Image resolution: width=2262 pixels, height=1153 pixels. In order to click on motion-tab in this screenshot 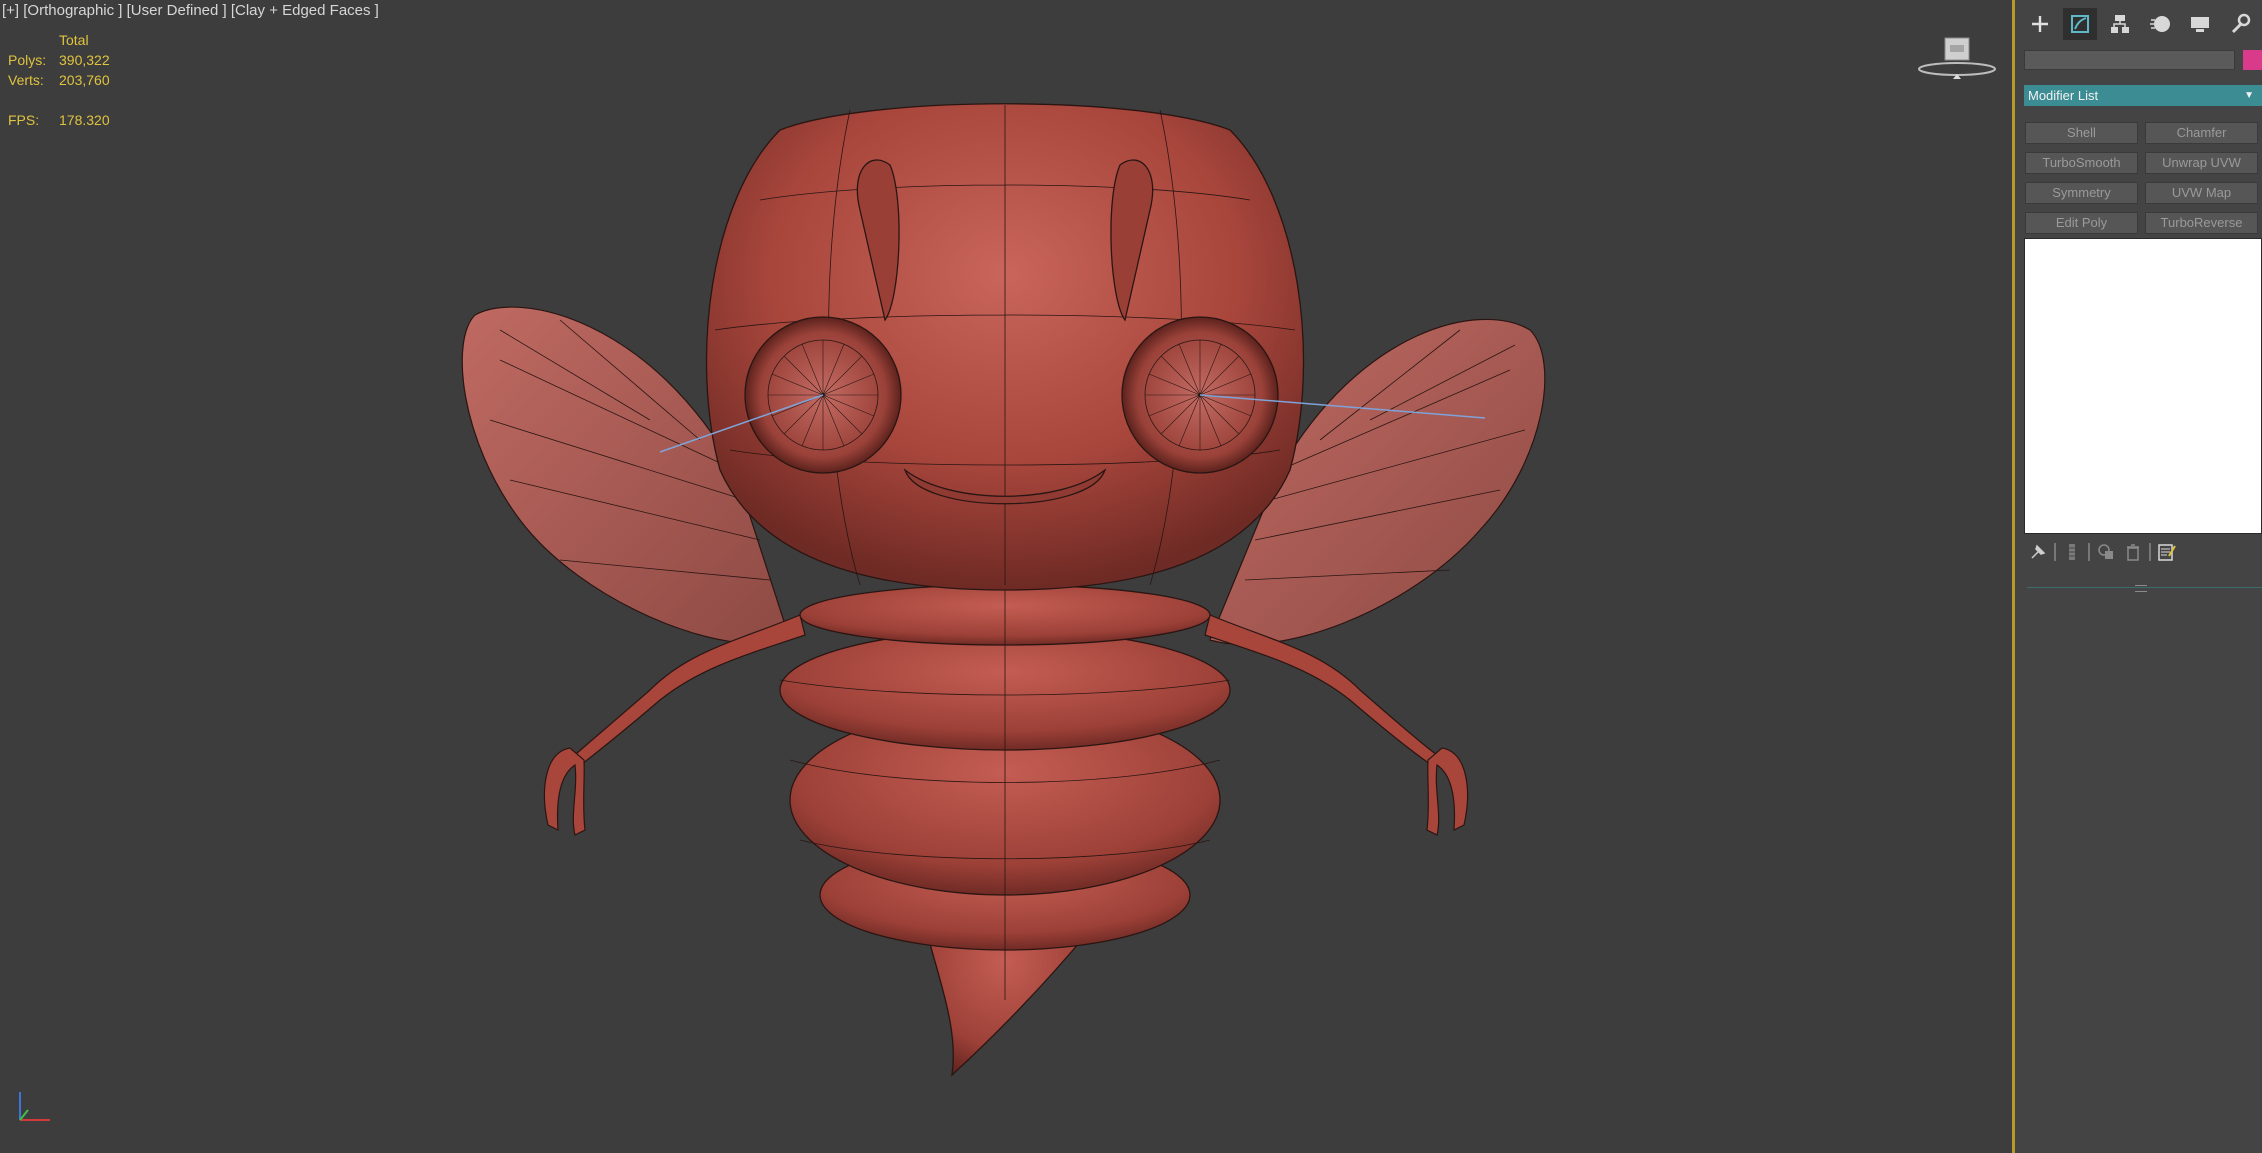, I will do `click(2160, 24)`.